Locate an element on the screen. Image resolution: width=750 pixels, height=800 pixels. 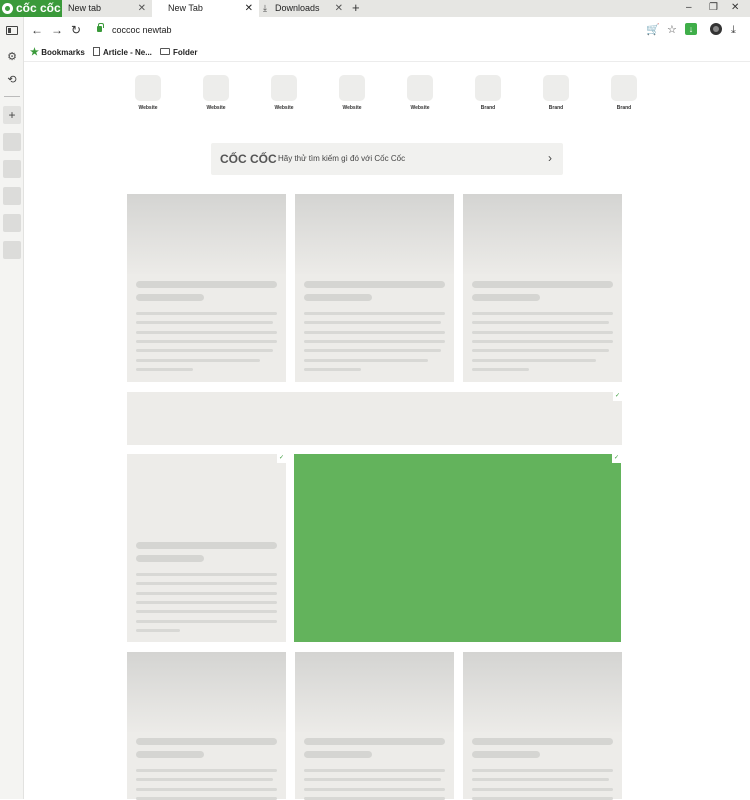
address-bar: coccoc newtab is located at coordinates (142, 30).